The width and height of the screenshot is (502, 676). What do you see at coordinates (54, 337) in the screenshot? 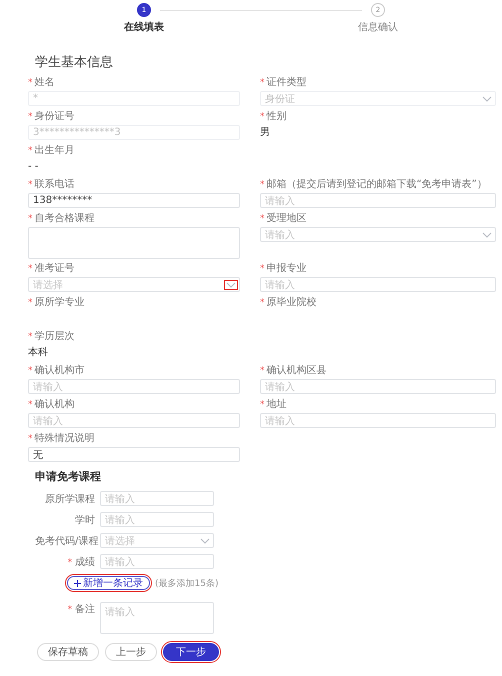
I see `label-text: 学历层次` at bounding box center [54, 337].